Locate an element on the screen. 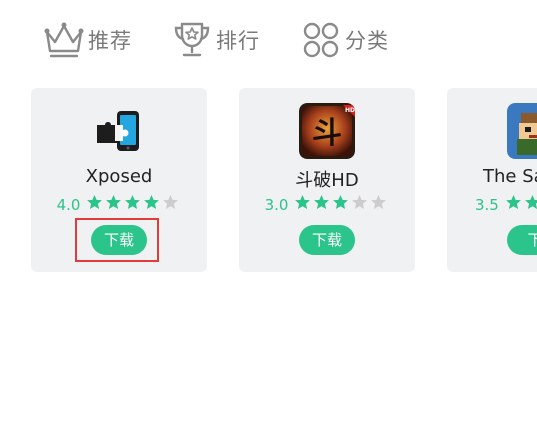 This screenshot has height=435, width=537. rating-score: 4.0 is located at coordinates (68, 204).